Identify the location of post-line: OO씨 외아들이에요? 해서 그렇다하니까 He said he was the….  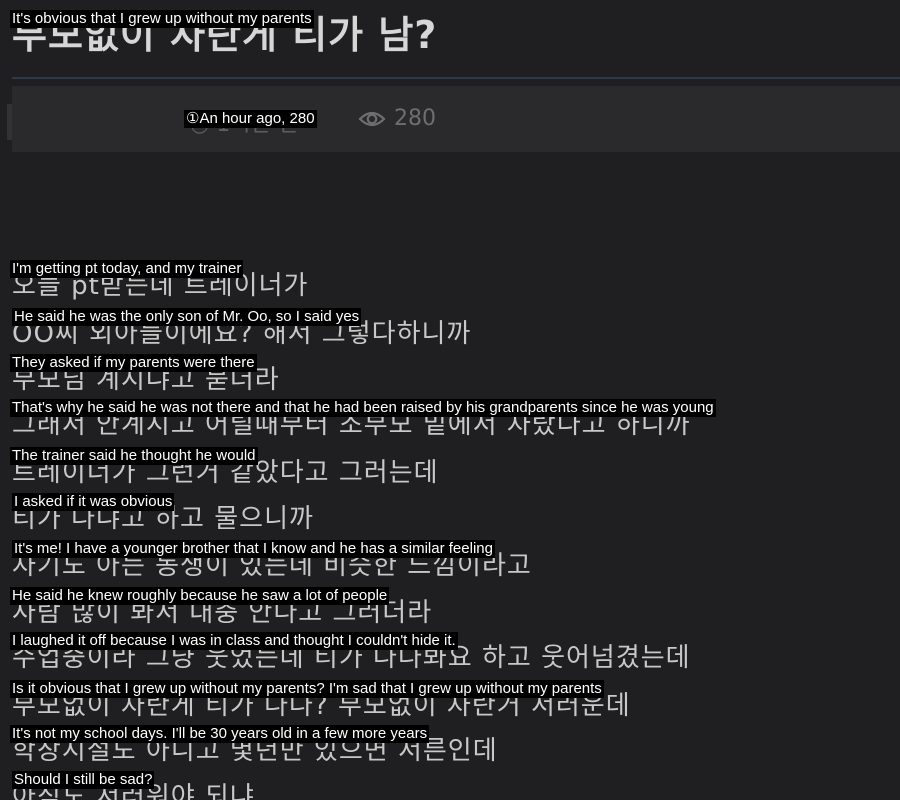
(456, 333).